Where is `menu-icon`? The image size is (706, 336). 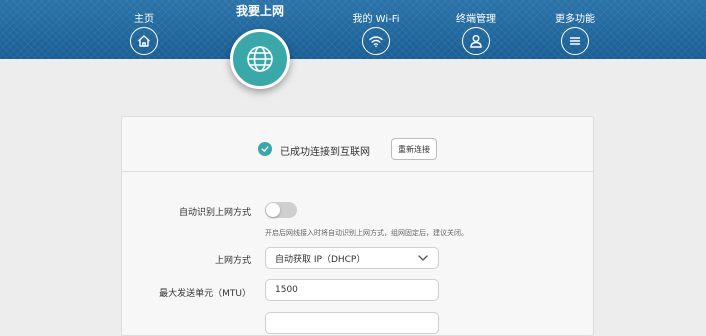
menu-icon is located at coordinates (575, 41).